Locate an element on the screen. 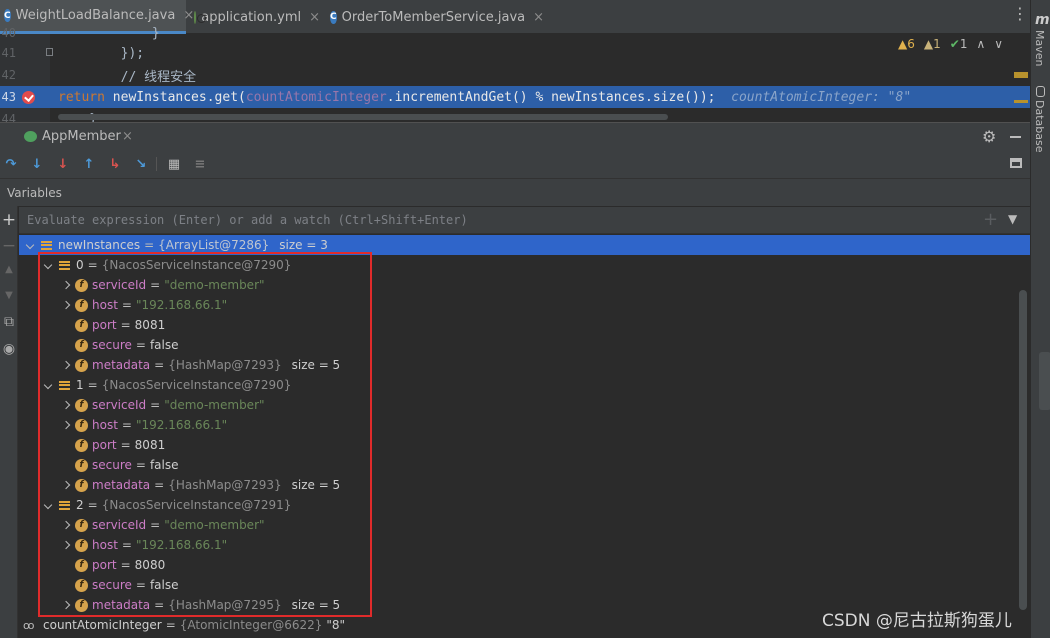  close-icon: × is located at coordinates (127, 136).